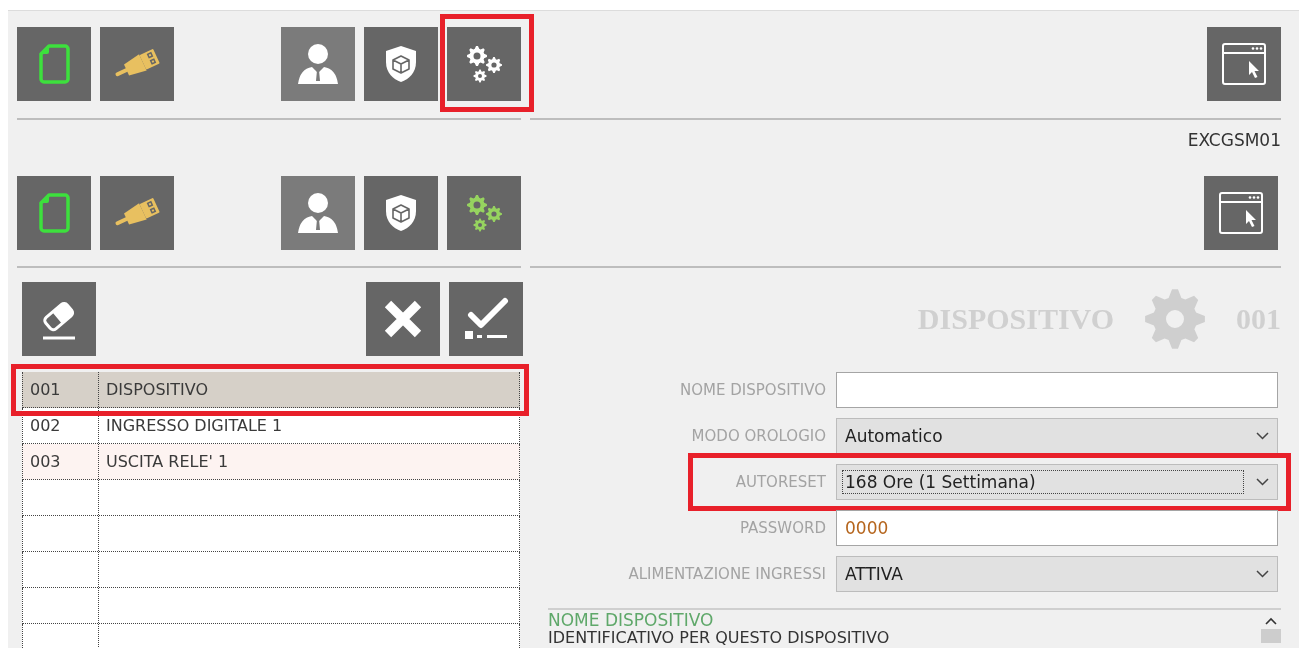 The image size is (1299, 648). I want to click on table-cell-text: USCITA RELE' 1, so click(167, 462).